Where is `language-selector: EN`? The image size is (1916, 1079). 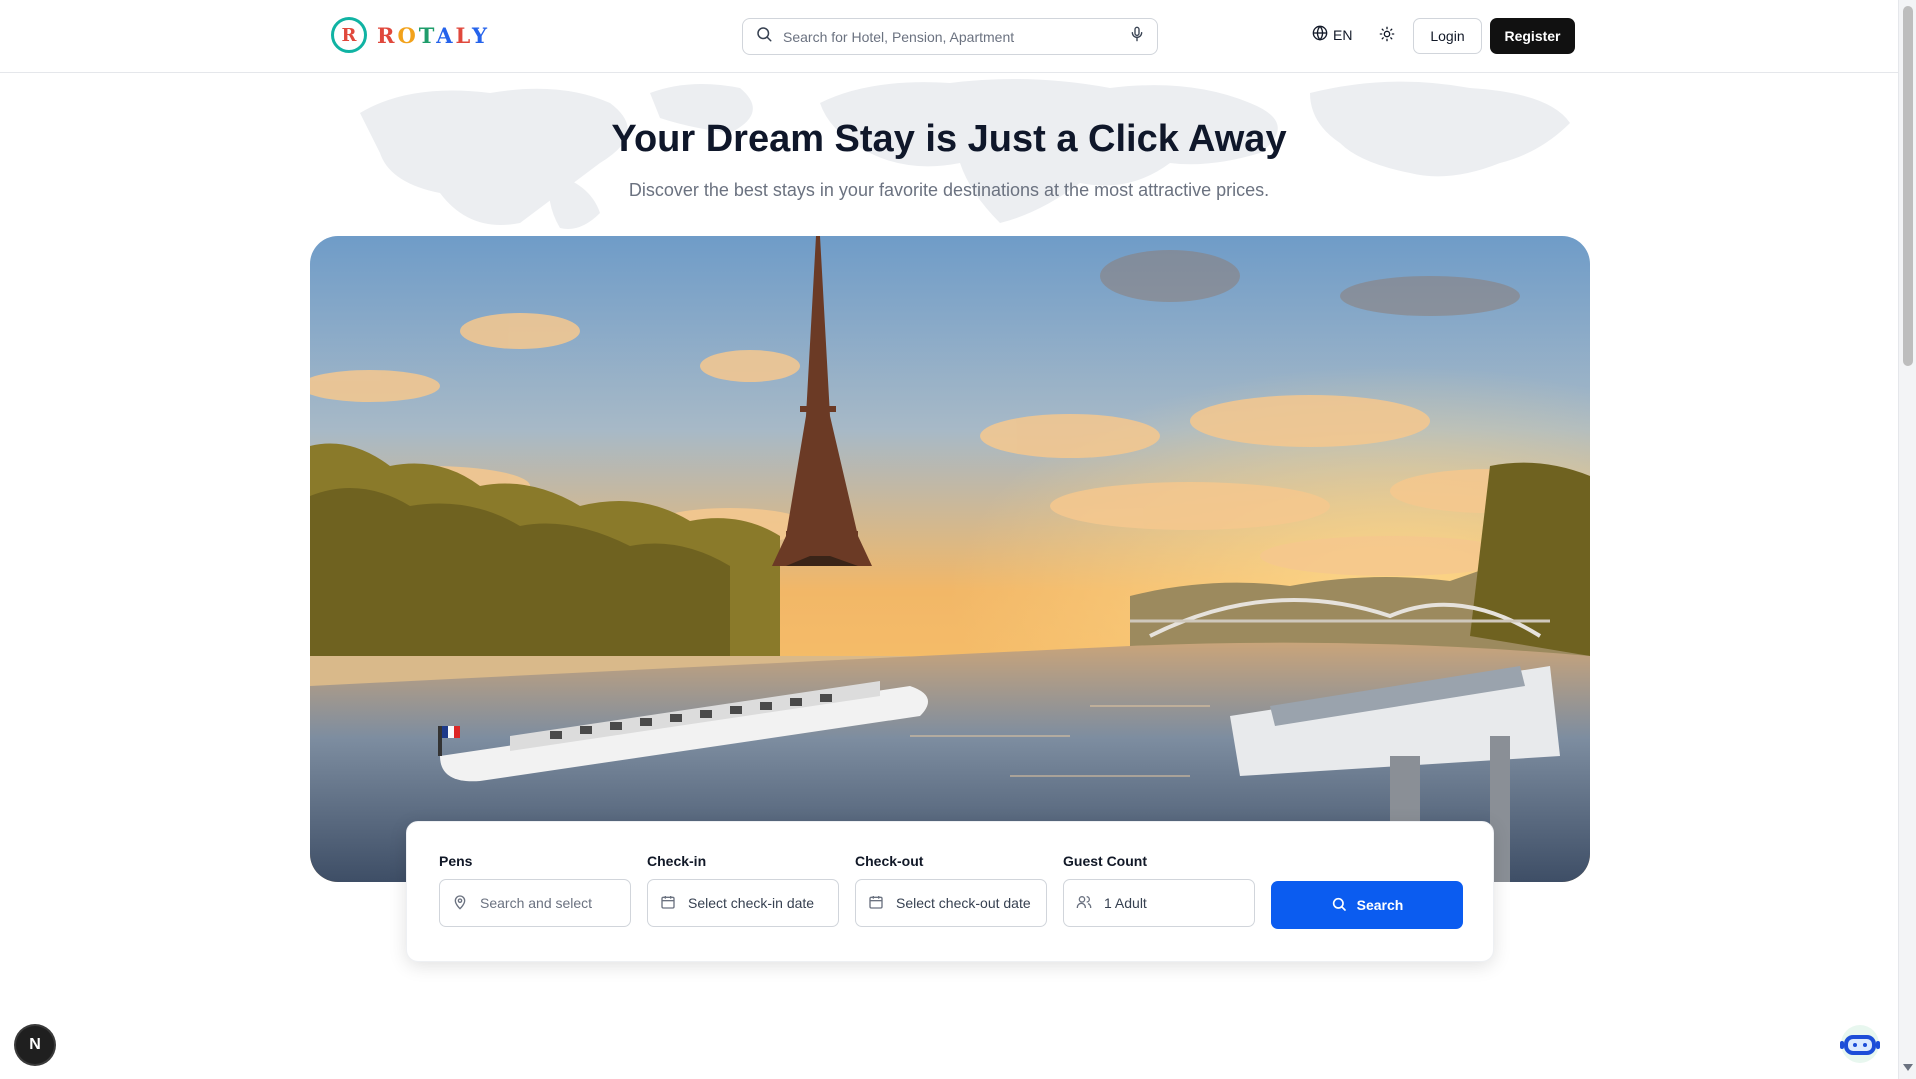
language-selector: EN is located at coordinates (1332, 34).